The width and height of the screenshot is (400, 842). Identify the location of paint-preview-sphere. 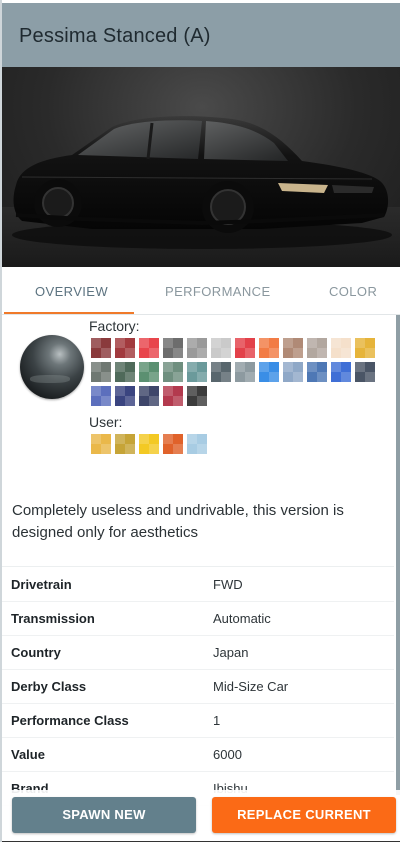
(52, 367).